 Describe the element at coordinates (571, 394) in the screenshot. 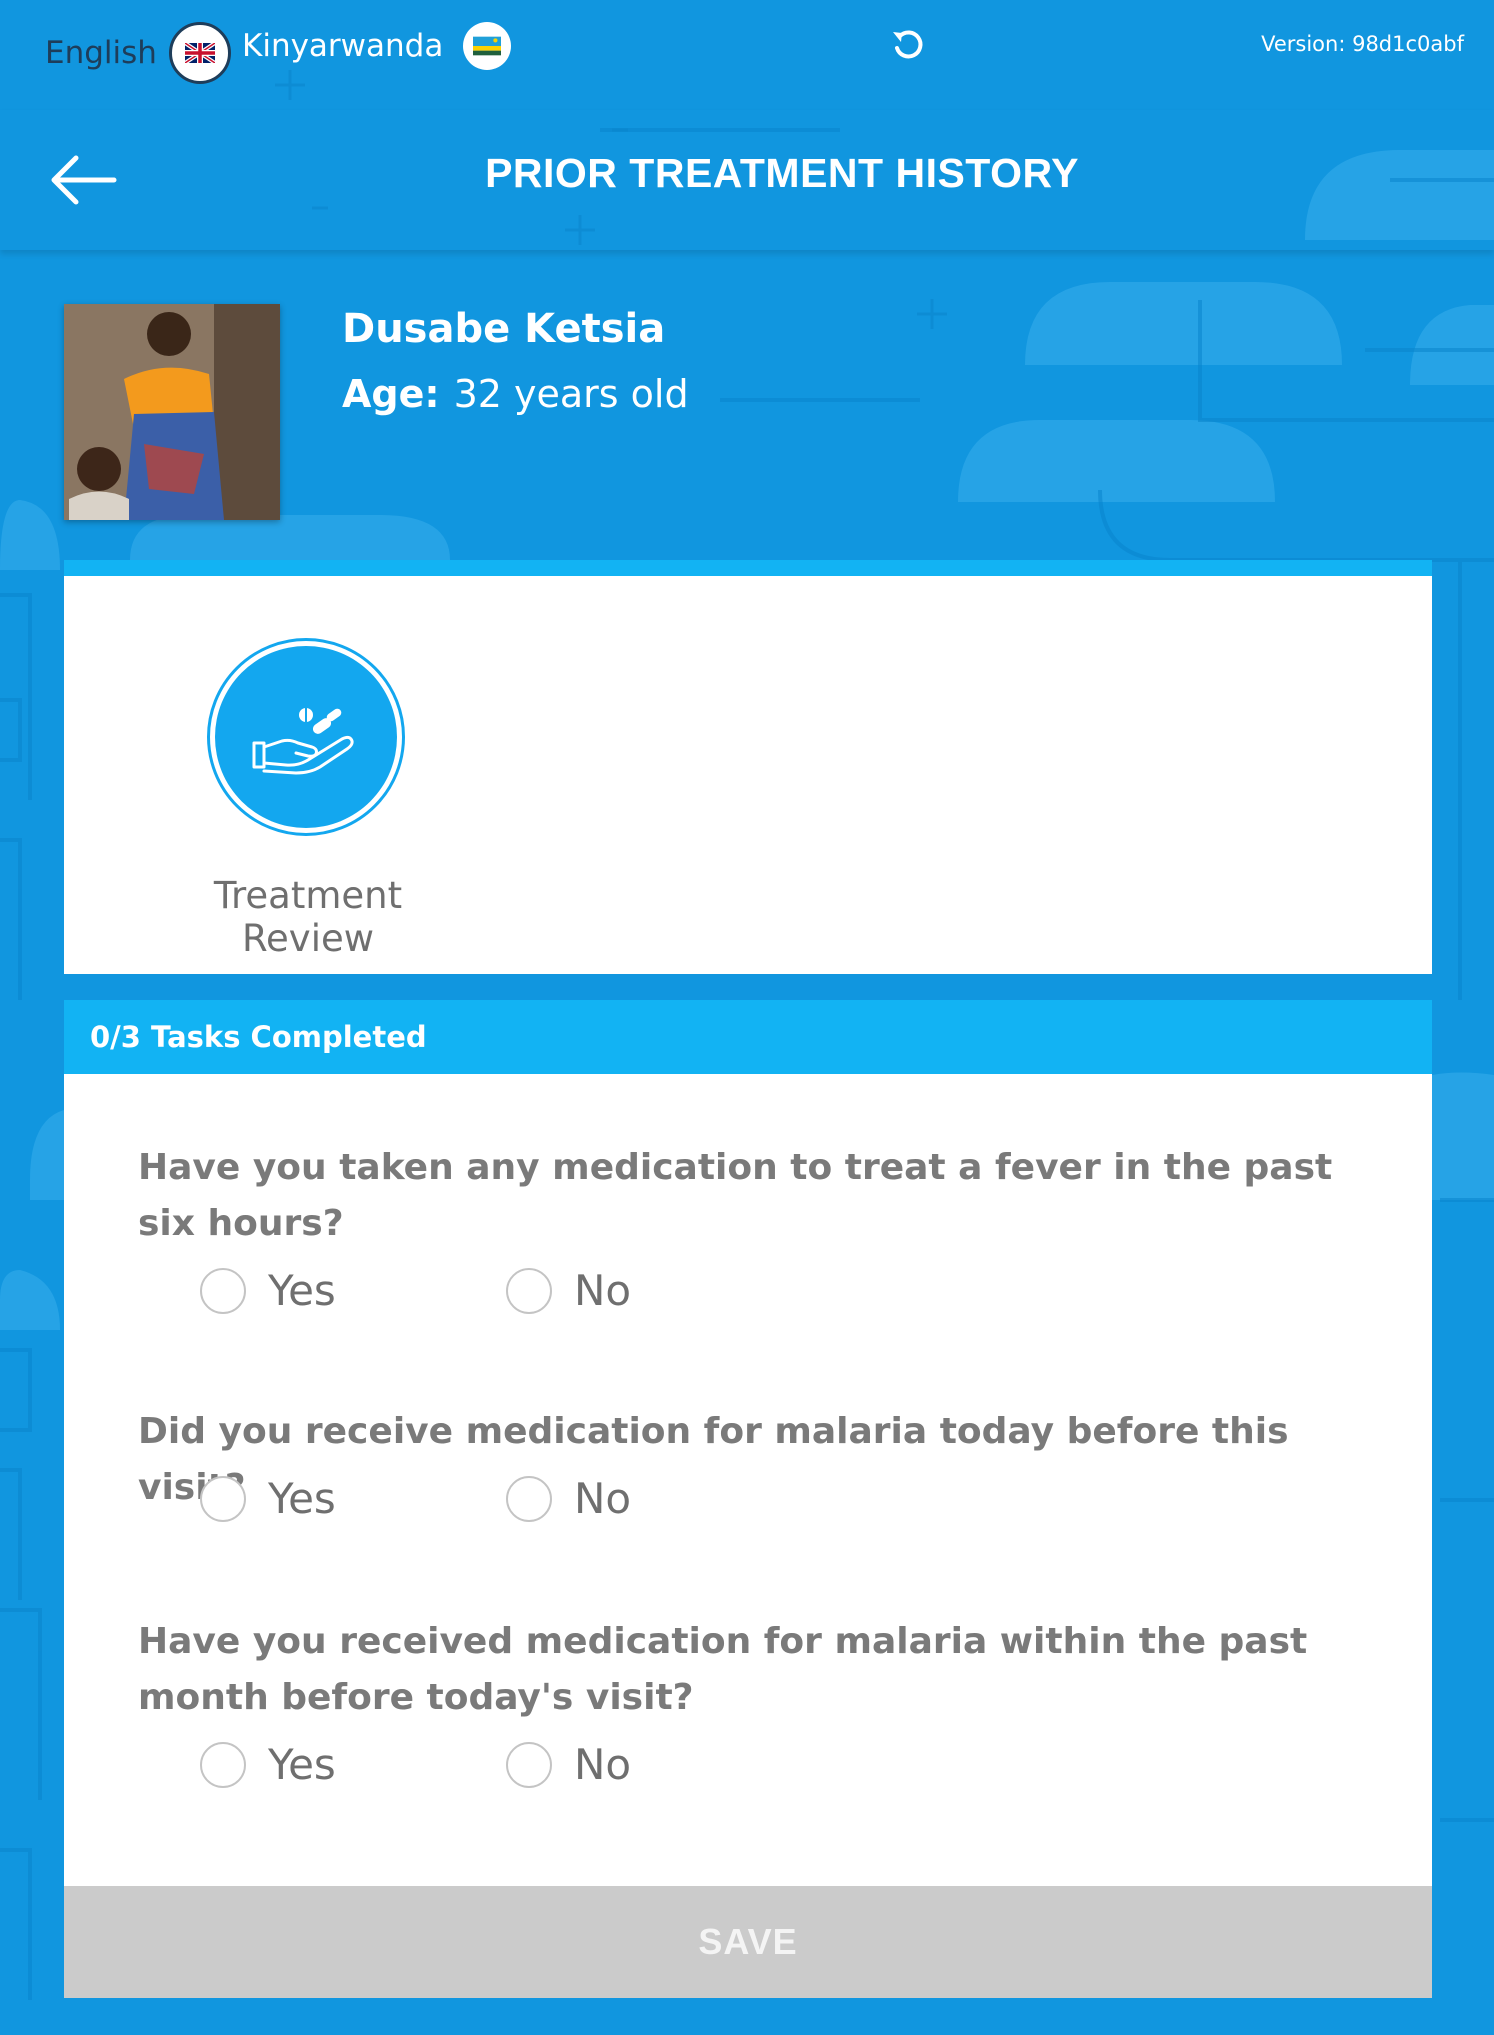

I see `age-value: 32 years old` at that location.